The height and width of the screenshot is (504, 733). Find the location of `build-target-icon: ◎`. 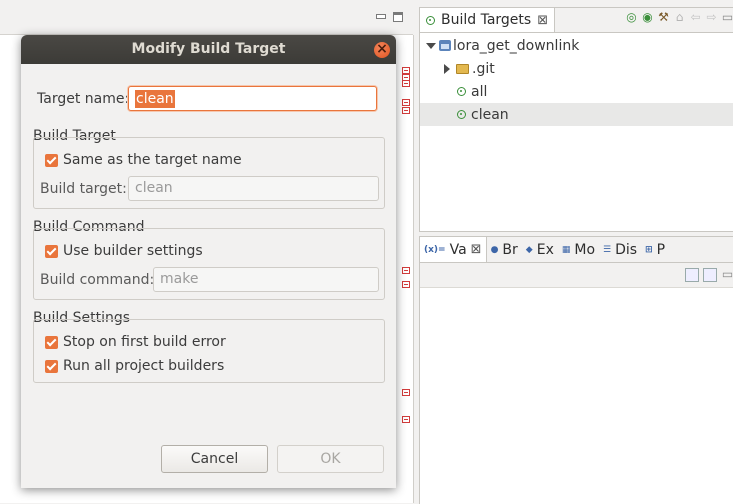

build-target-icon: ◎ is located at coordinates (631, 17).